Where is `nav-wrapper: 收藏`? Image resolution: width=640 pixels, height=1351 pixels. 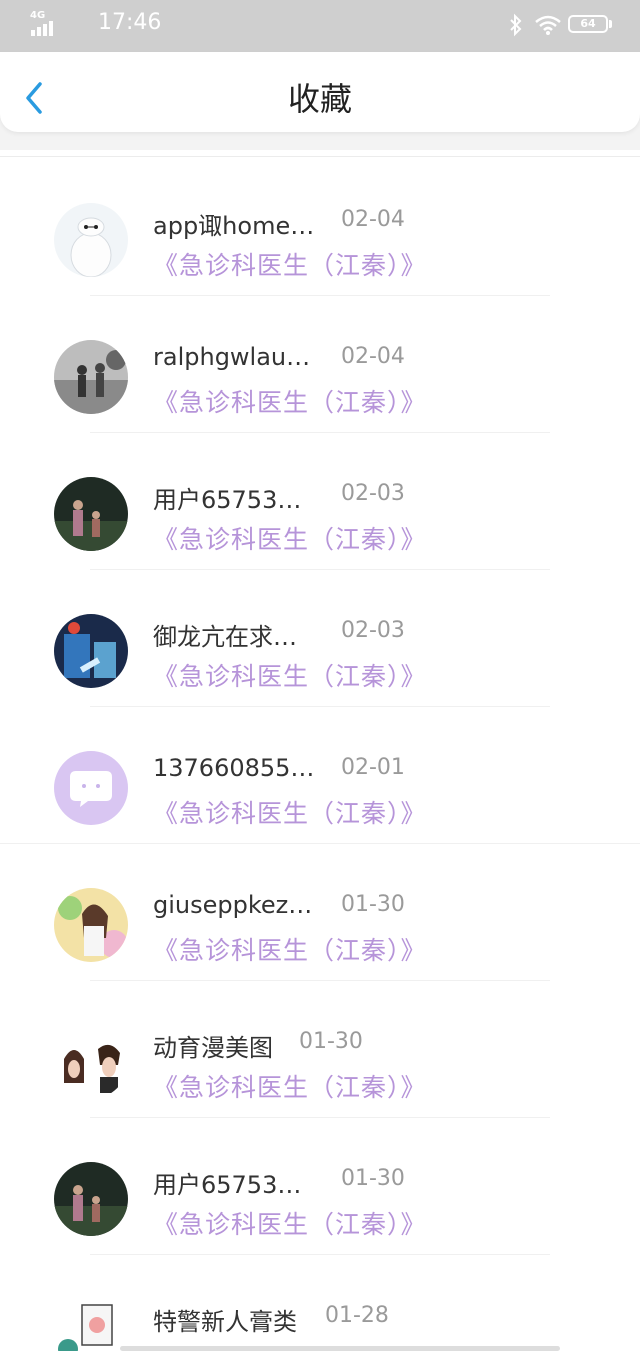 nav-wrapper: 收藏 is located at coordinates (320, 101).